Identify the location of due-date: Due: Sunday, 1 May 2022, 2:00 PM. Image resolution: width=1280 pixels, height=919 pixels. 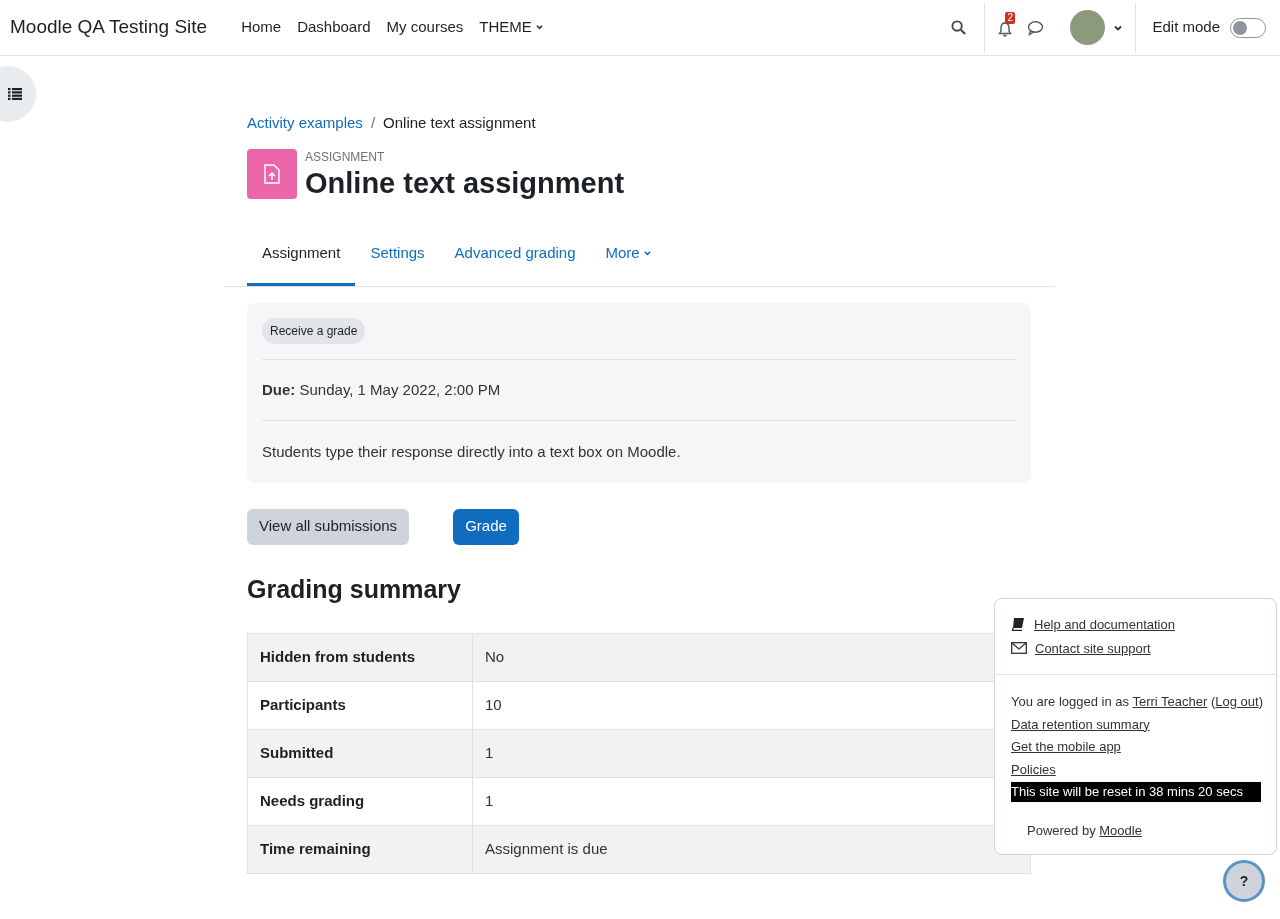
(381, 389).